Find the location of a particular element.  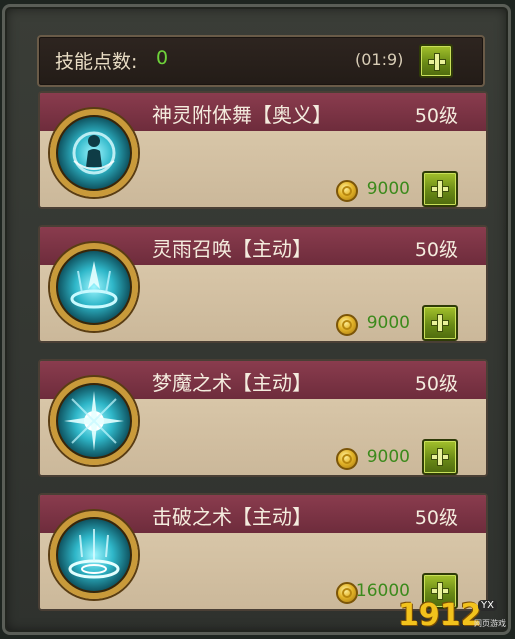

nightmare-burst-icon is located at coordinates (94, 421).